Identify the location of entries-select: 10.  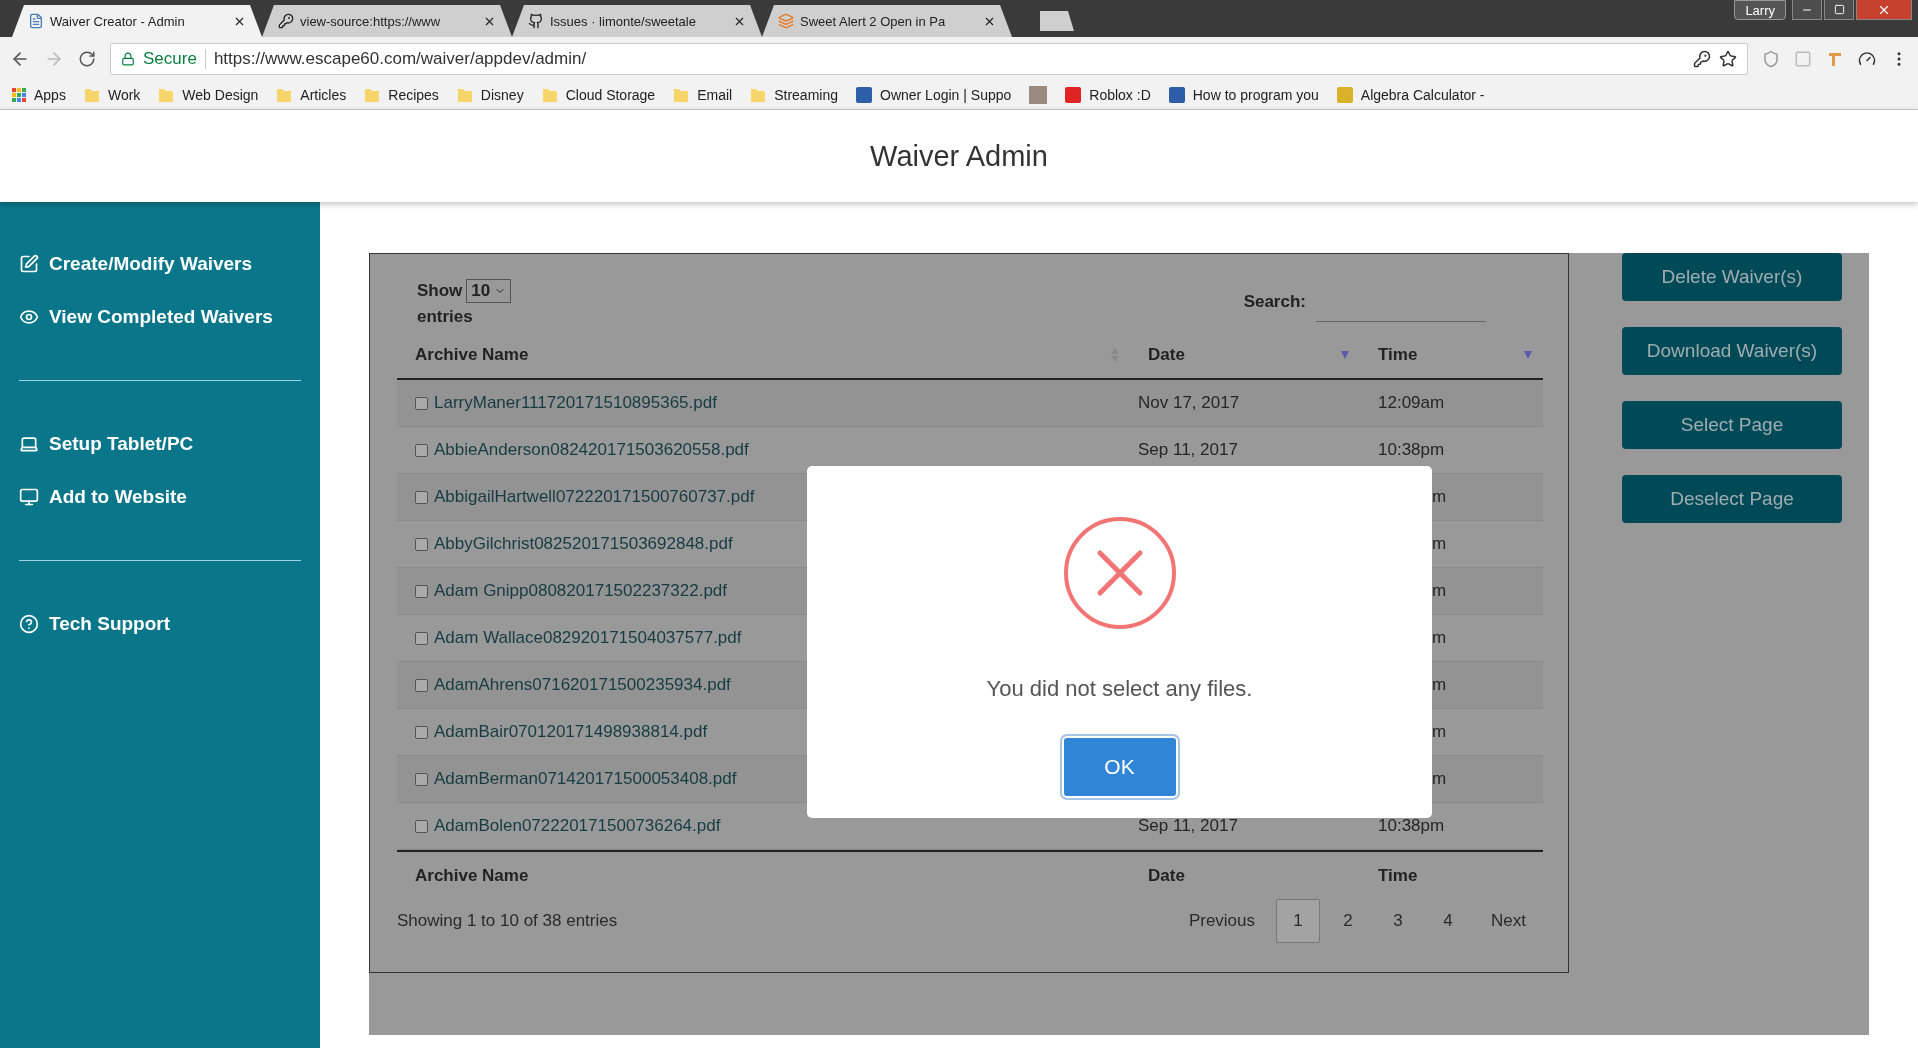
(489, 291).